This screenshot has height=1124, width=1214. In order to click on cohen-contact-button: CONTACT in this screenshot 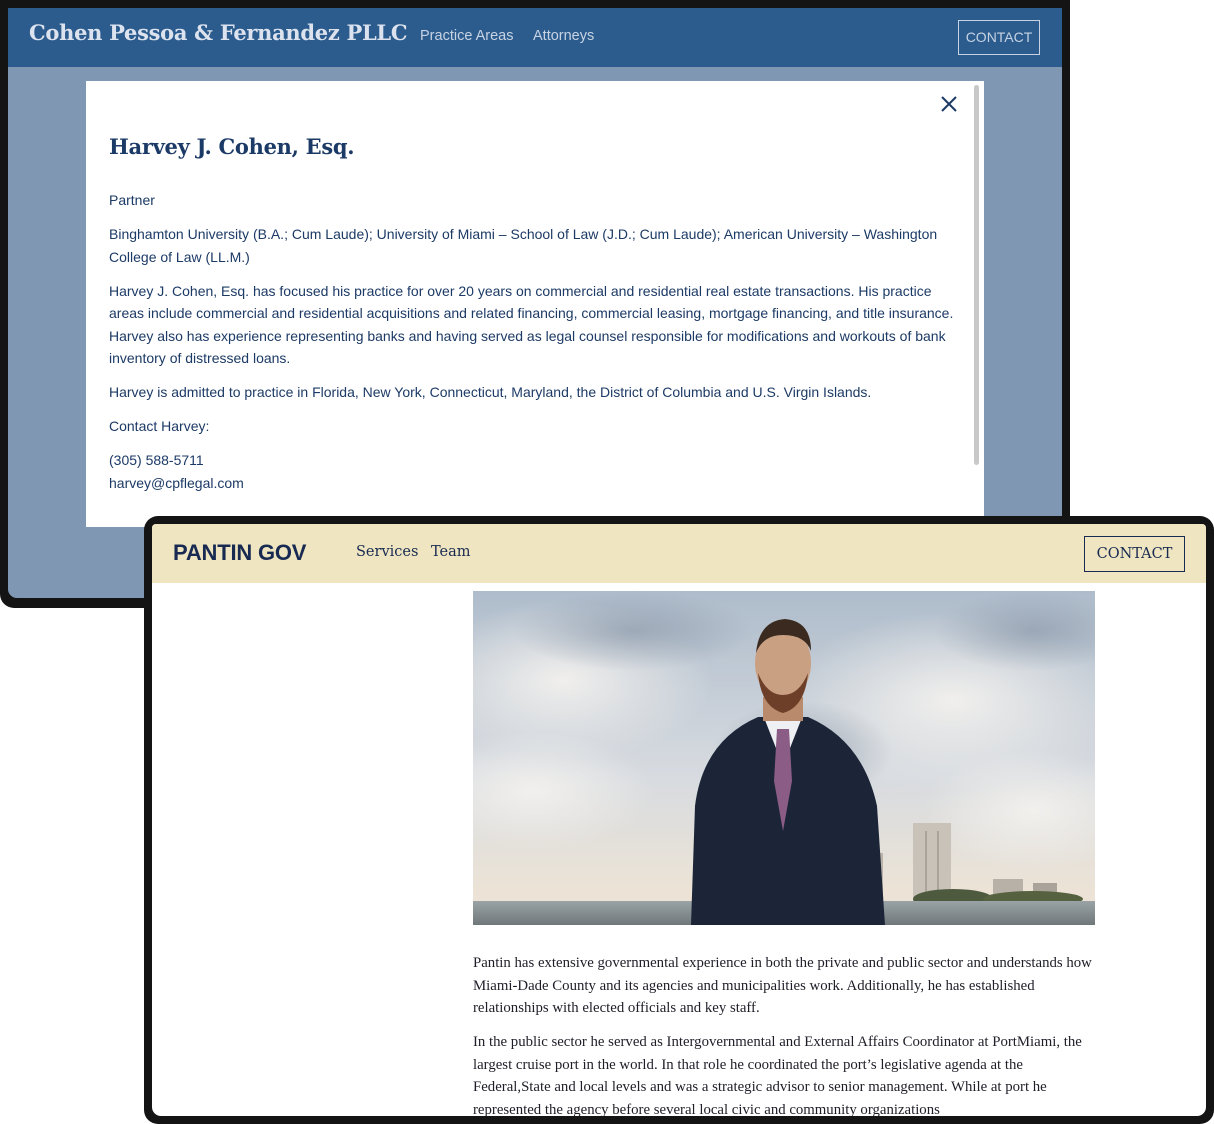, I will do `click(999, 37)`.